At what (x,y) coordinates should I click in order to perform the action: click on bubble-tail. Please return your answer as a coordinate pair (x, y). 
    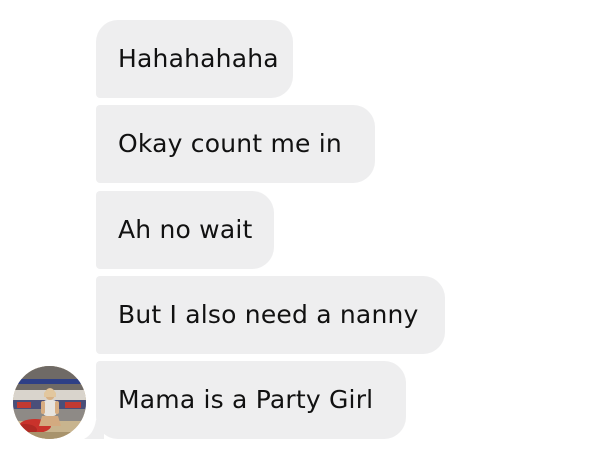
    Looking at the image, I should click on (94, 429).